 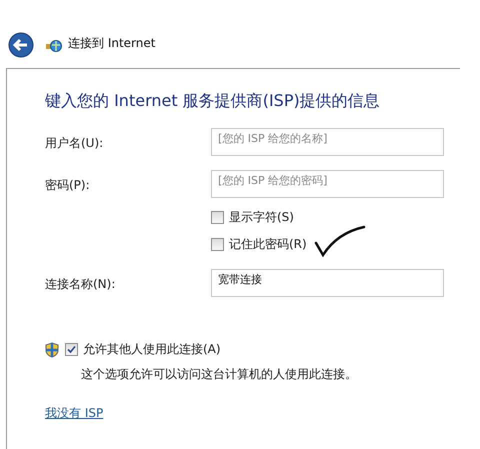 What do you see at coordinates (21, 45) in the screenshot?
I see `back-button` at bounding box center [21, 45].